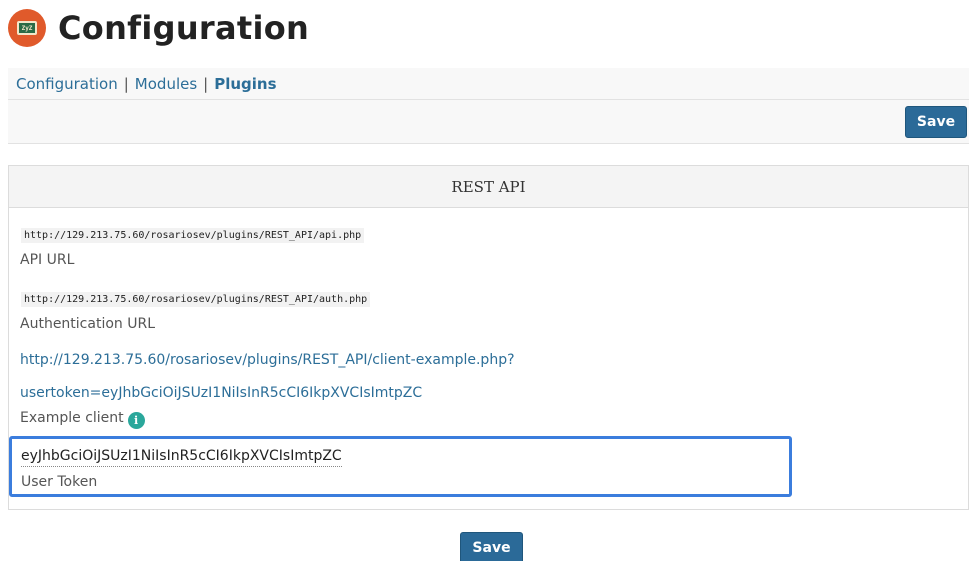  What do you see at coordinates (488, 84) in the screenshot?
I see `breadcrumb: Configuration | Modules | Plugins` at bounding box center [488, 84].